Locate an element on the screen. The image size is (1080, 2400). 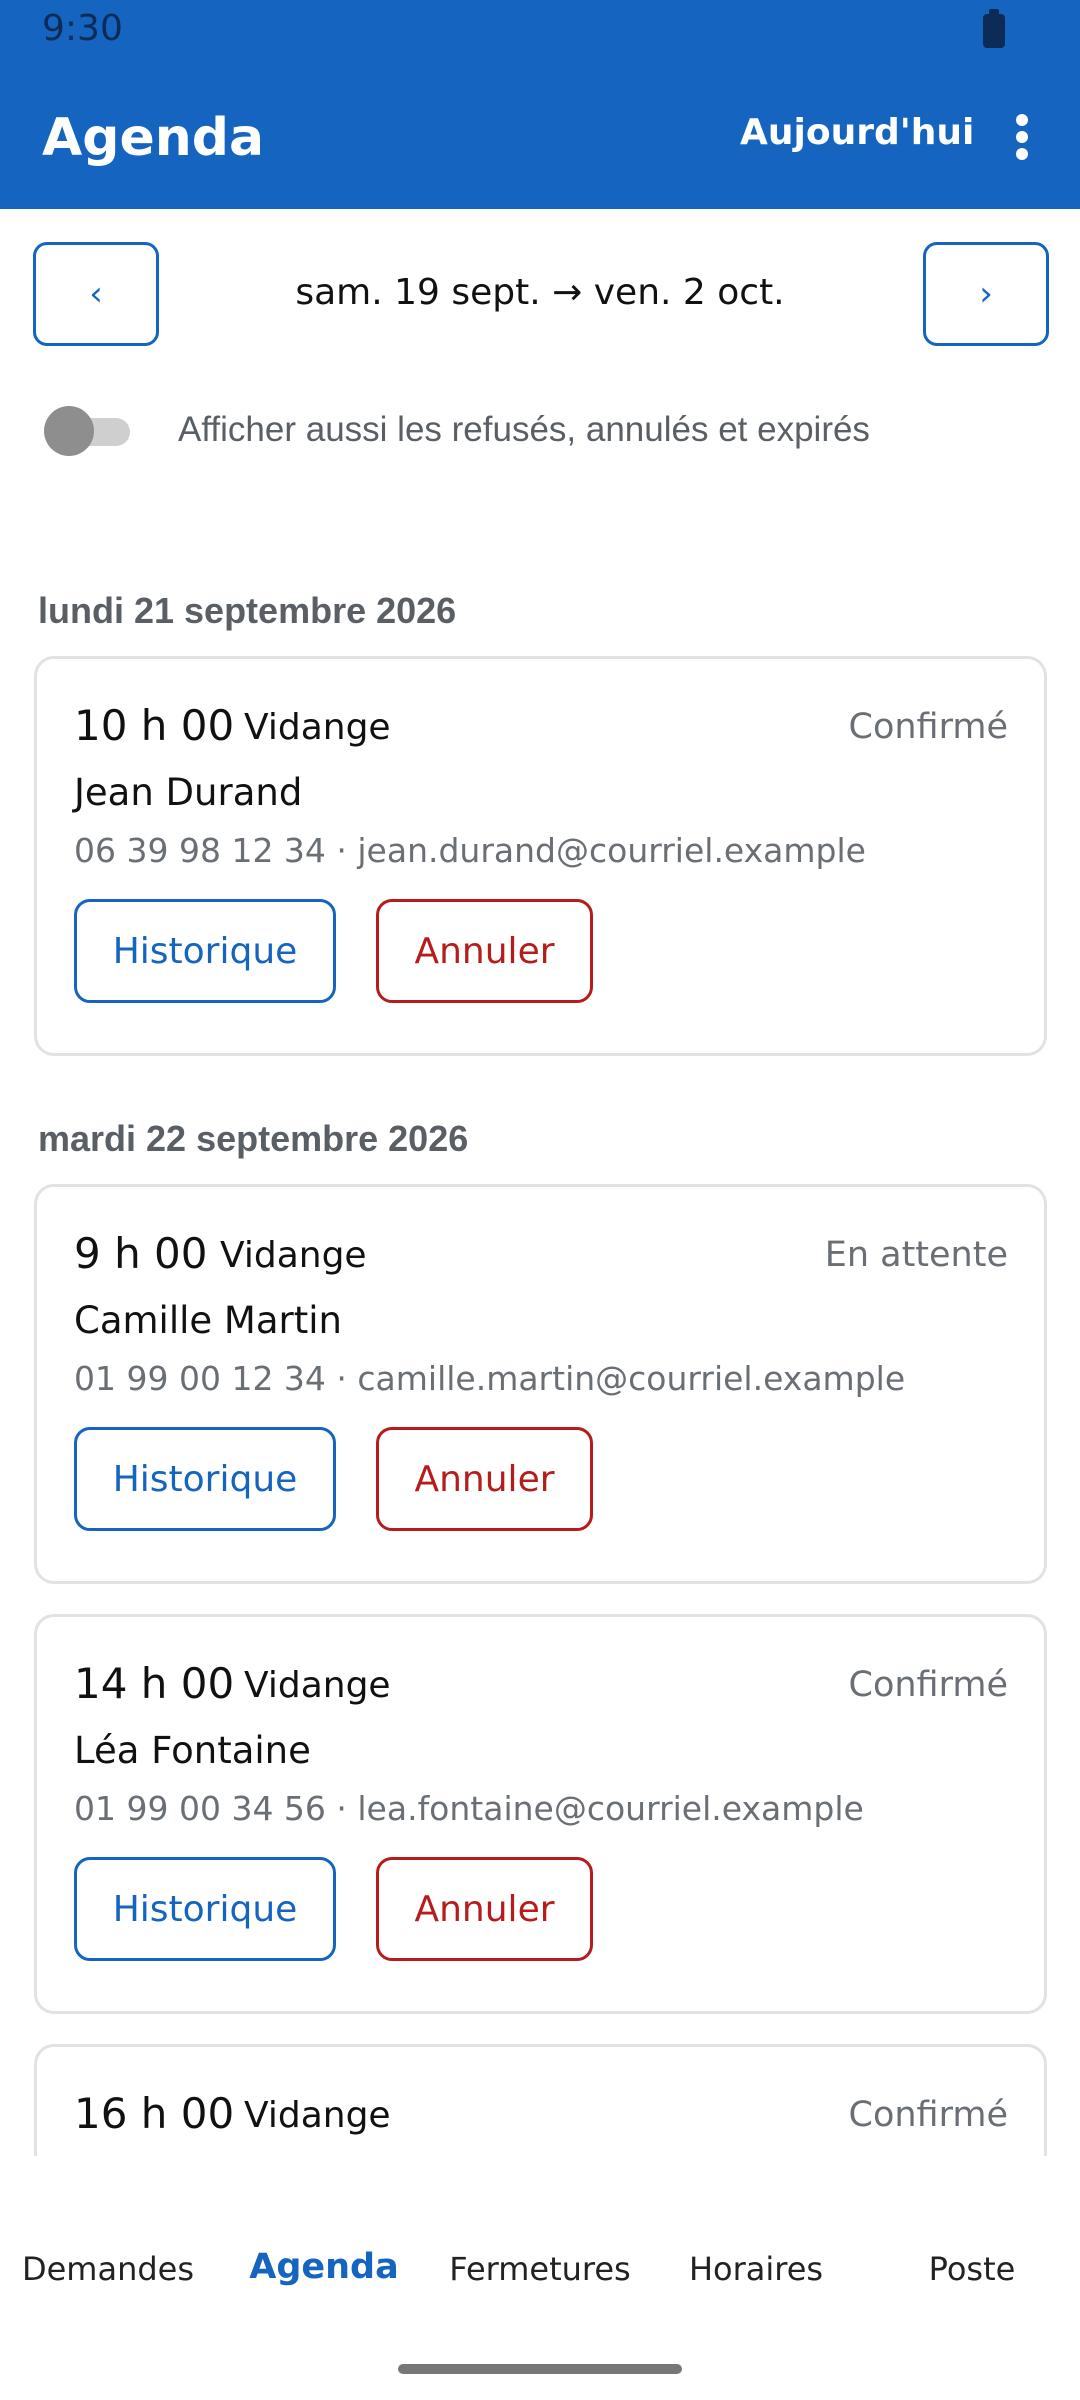
appointment-time: 16 h 00 is located at coordinates (154, 2113).